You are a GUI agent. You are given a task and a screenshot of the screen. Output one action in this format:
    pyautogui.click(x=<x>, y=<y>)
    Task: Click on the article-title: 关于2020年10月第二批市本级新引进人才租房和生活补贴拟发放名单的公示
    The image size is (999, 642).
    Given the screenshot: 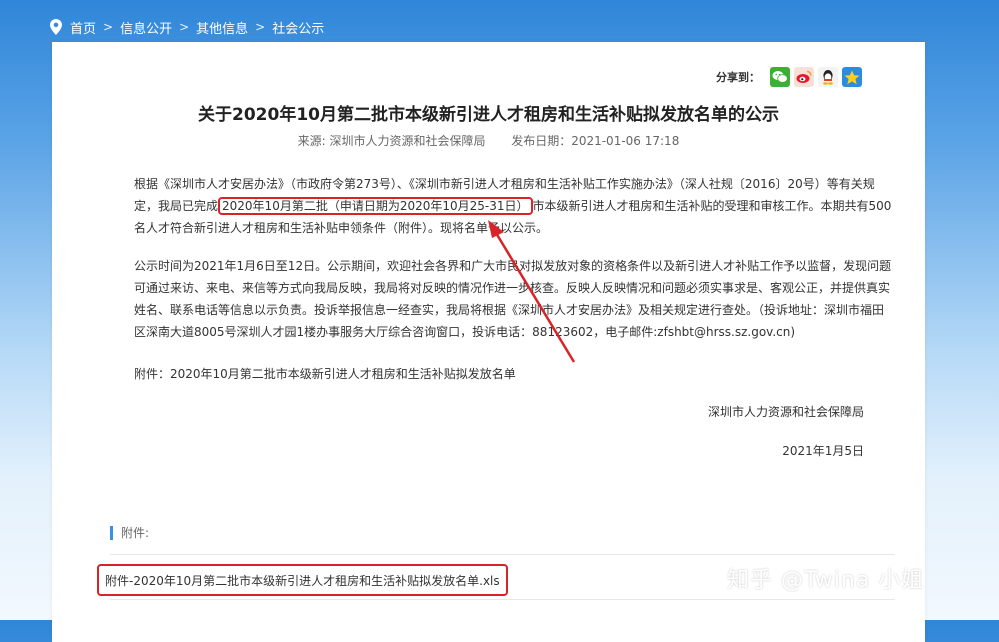 What is the action you would take?
    pyautogui.click(x=488, y=115)
    